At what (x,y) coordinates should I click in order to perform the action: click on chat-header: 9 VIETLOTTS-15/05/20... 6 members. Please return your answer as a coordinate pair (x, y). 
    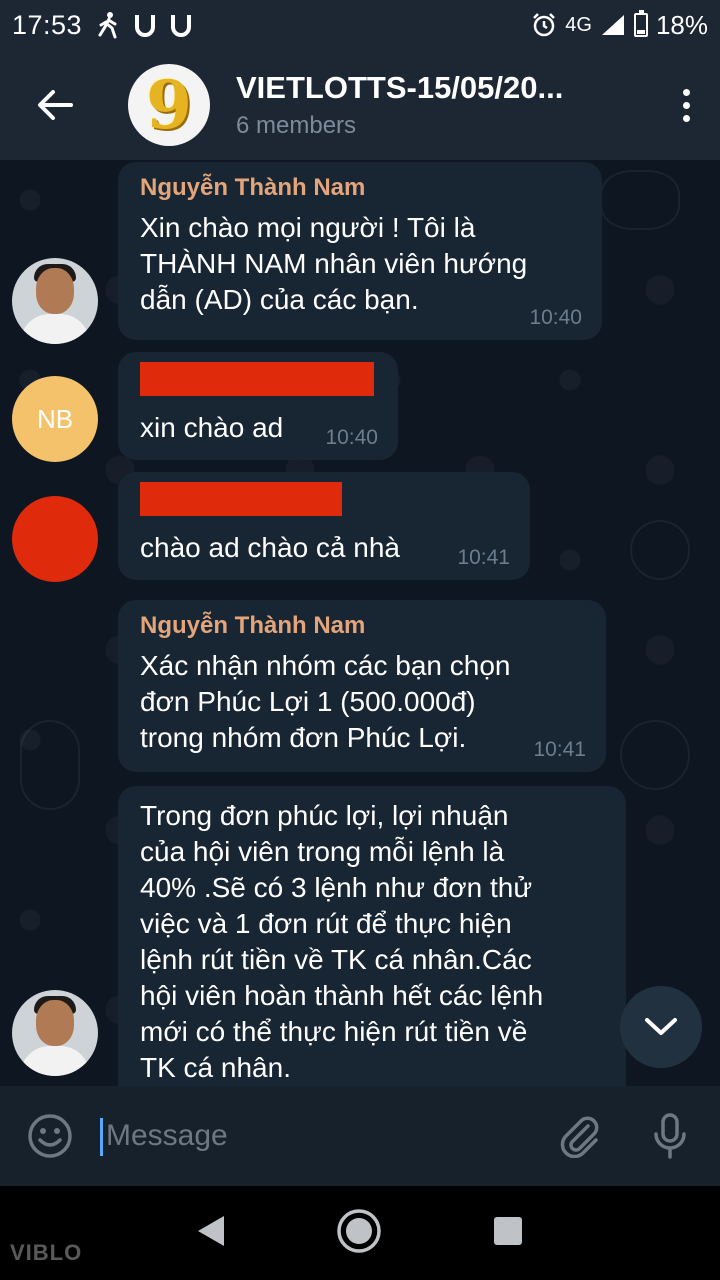
    Looking at the image, I should click on (360, 105).